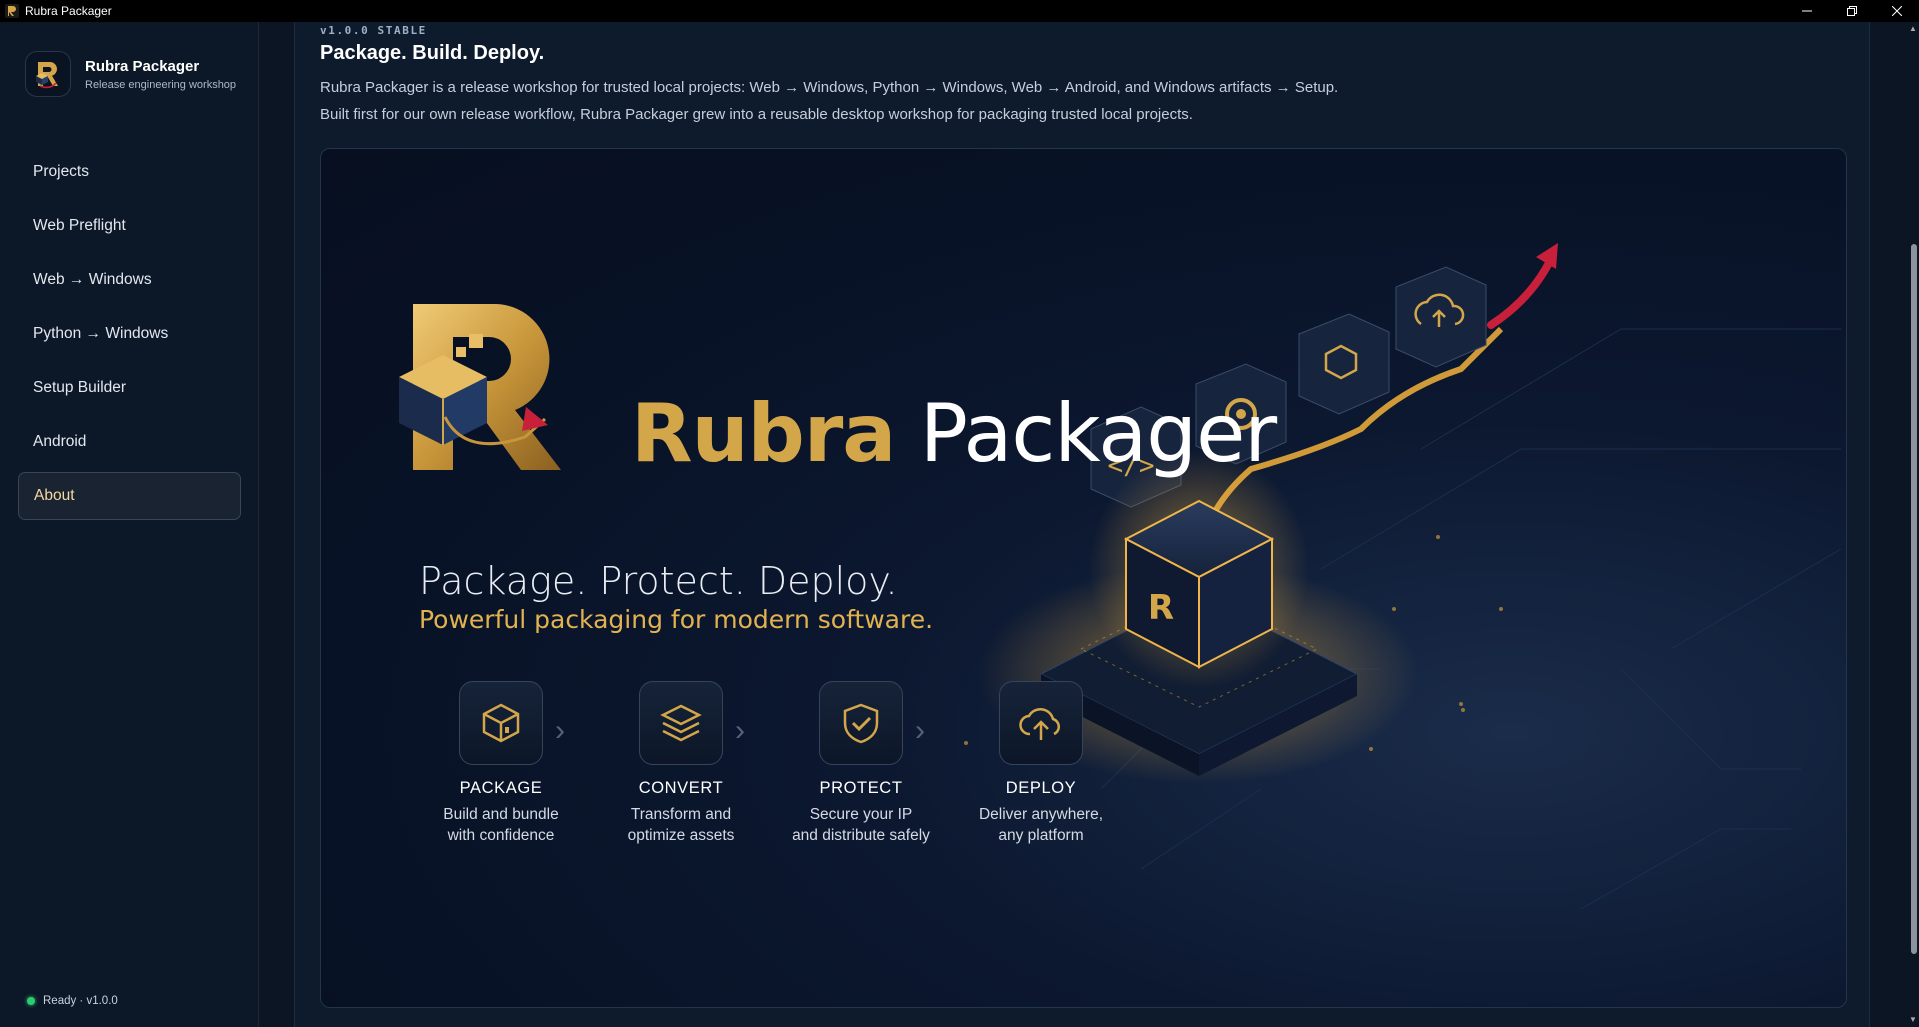 The width and height of the screenshot is (1919, 1027). I want to click on sidebar-item-android: Android, so click(129, 442).